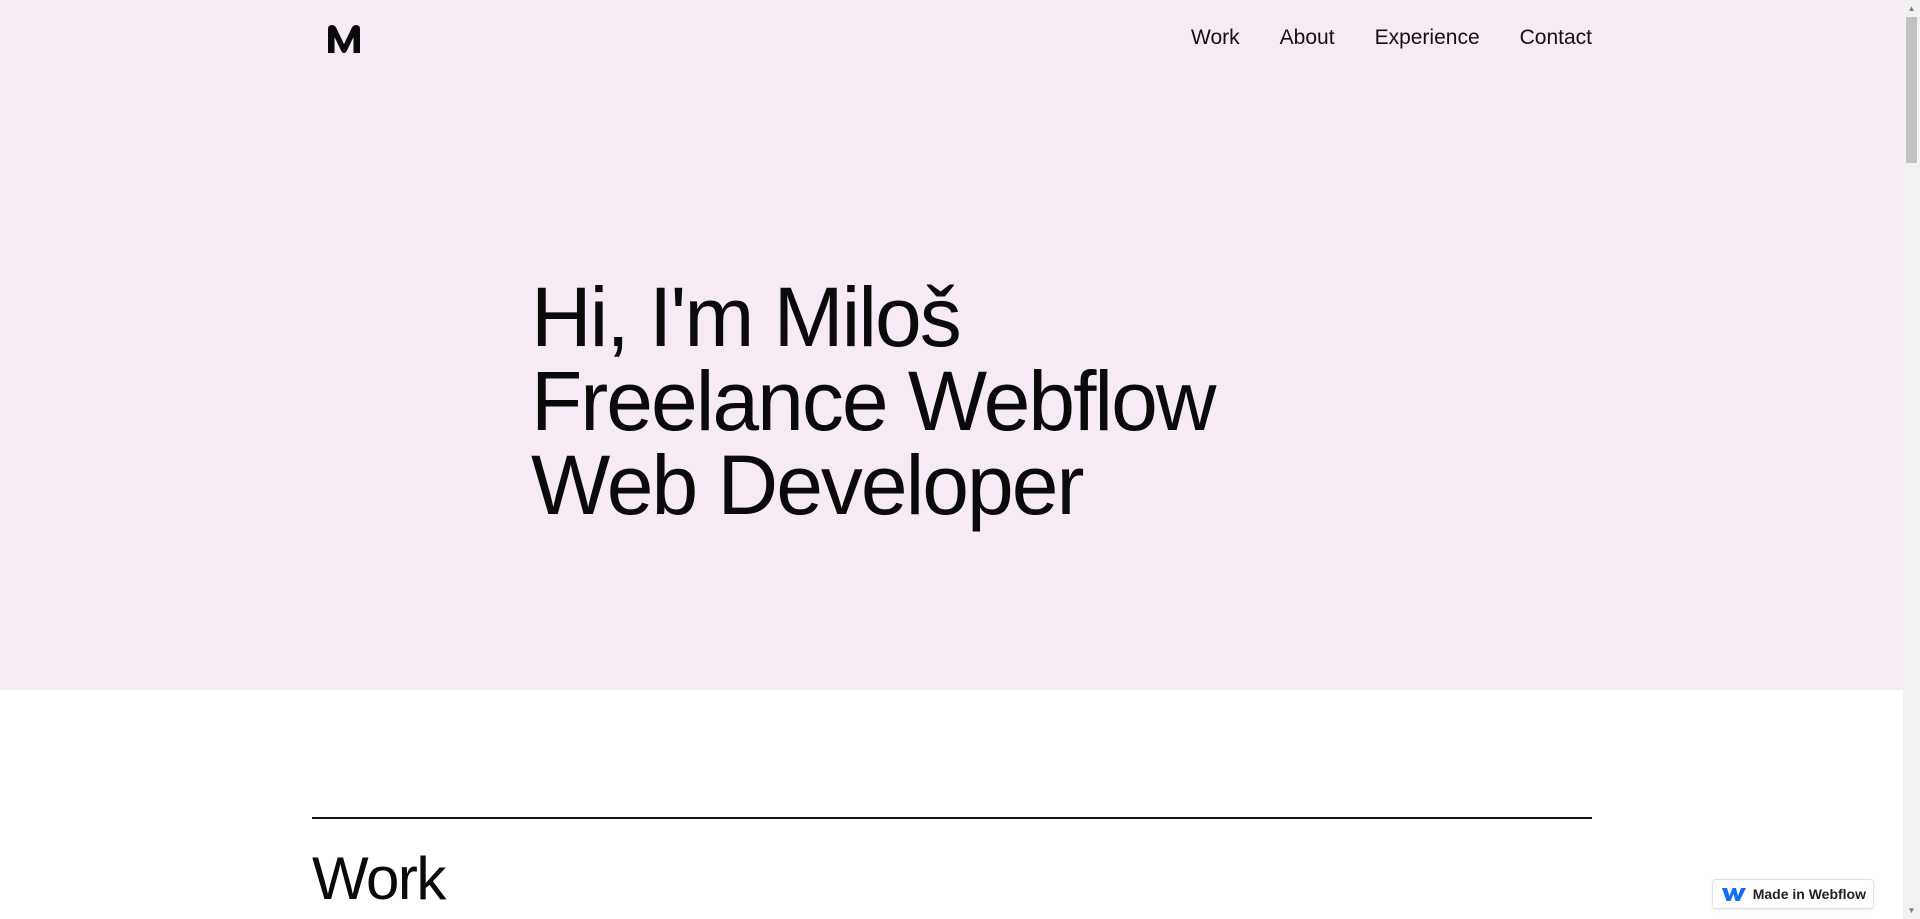 The height and width of the screenshot is (919, 1920). Describe the element at coordinates (1809, 894) in the screenshot. I see `badge-label: Made in Webflow` at that location.